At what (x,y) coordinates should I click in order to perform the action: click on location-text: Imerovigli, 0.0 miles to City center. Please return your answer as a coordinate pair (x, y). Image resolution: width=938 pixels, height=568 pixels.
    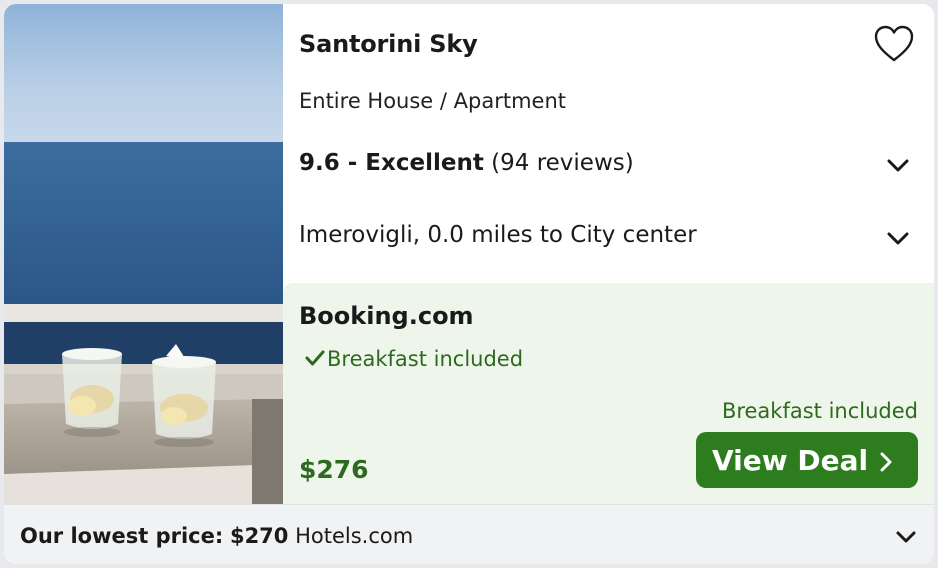
    Looking at the image, I should click on (498, 235).